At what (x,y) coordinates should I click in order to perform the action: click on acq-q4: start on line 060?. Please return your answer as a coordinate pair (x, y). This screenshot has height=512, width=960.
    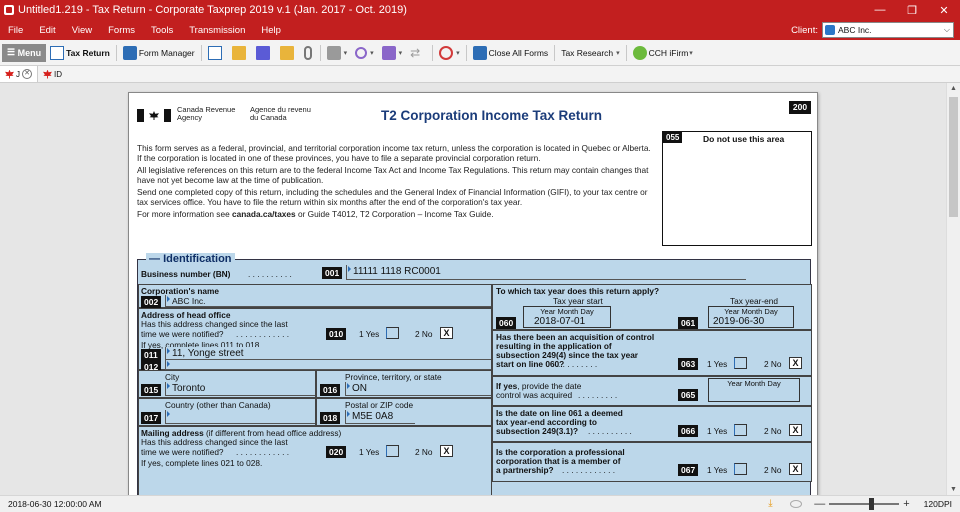
    Looking at the image, I should click on (530, 364).